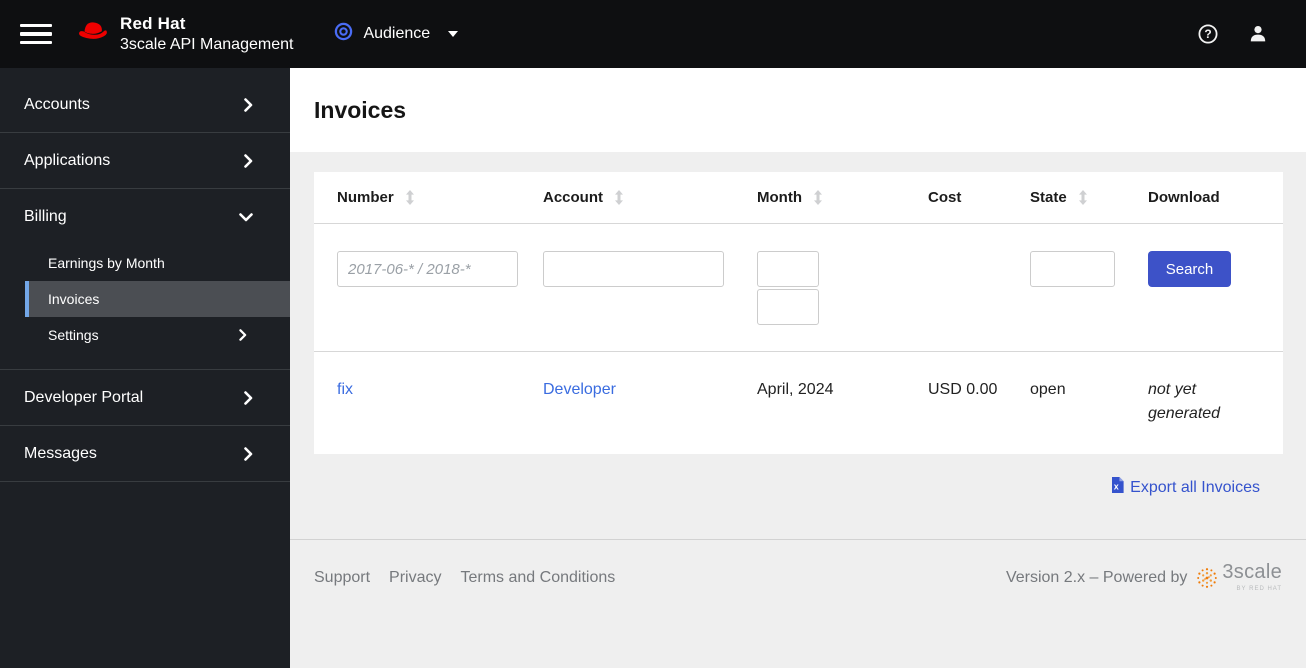  I want to click on invoice-cost-cell: USD 0.00, so click(963, 389).